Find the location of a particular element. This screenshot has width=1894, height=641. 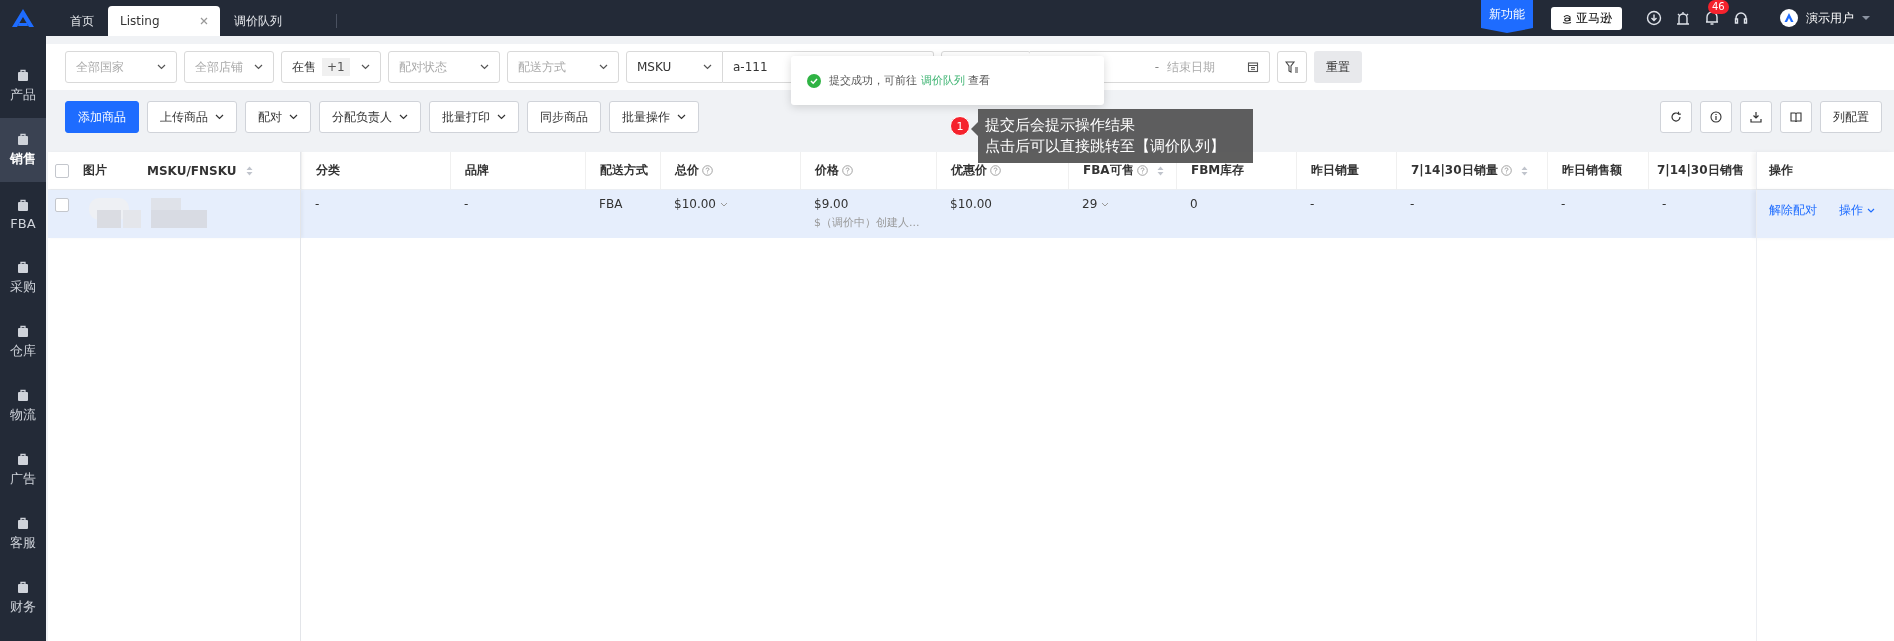

column-header: 优惠价 is located at coordinates (976, 170).